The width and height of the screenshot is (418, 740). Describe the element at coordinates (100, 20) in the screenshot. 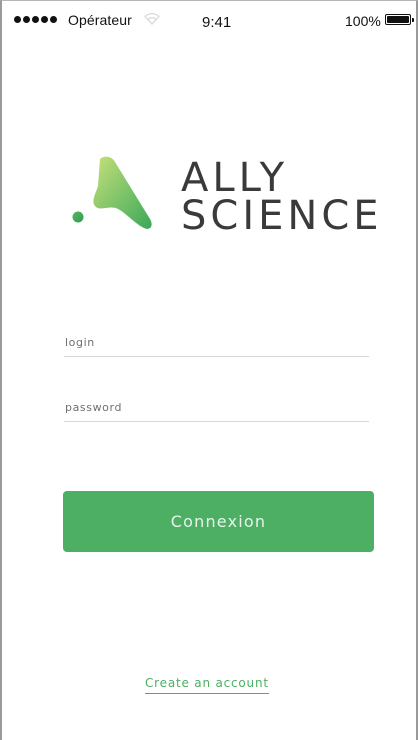

I see `carrier-name: Opérateur` at that location.